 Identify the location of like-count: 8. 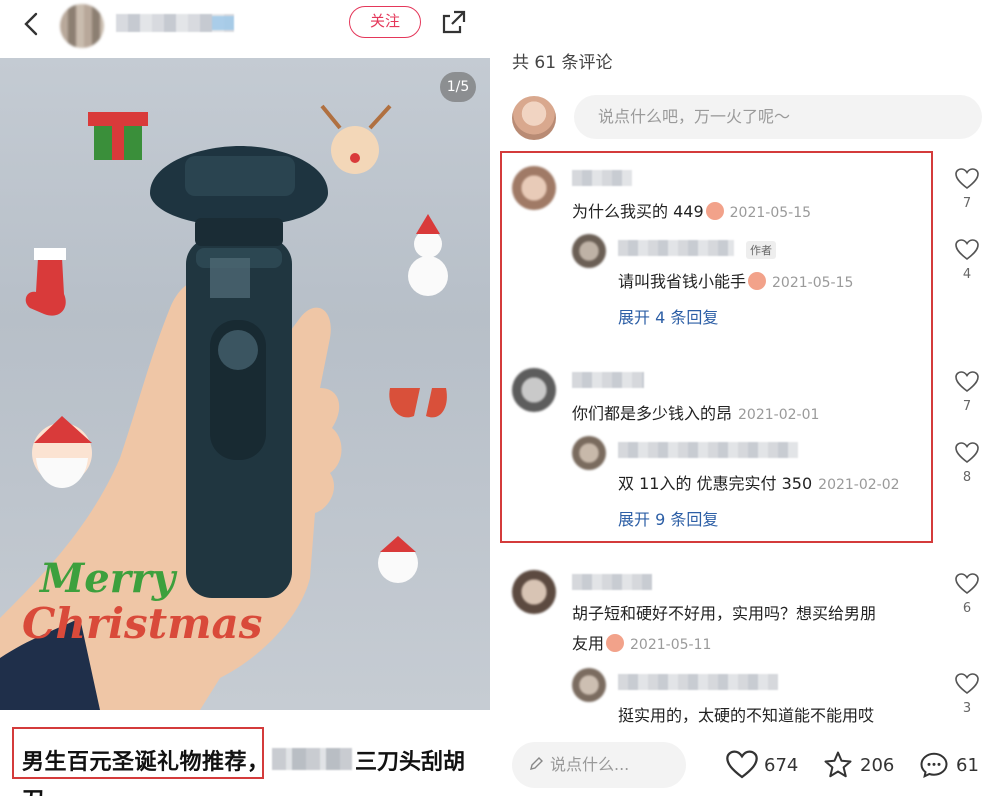
(967, 477).